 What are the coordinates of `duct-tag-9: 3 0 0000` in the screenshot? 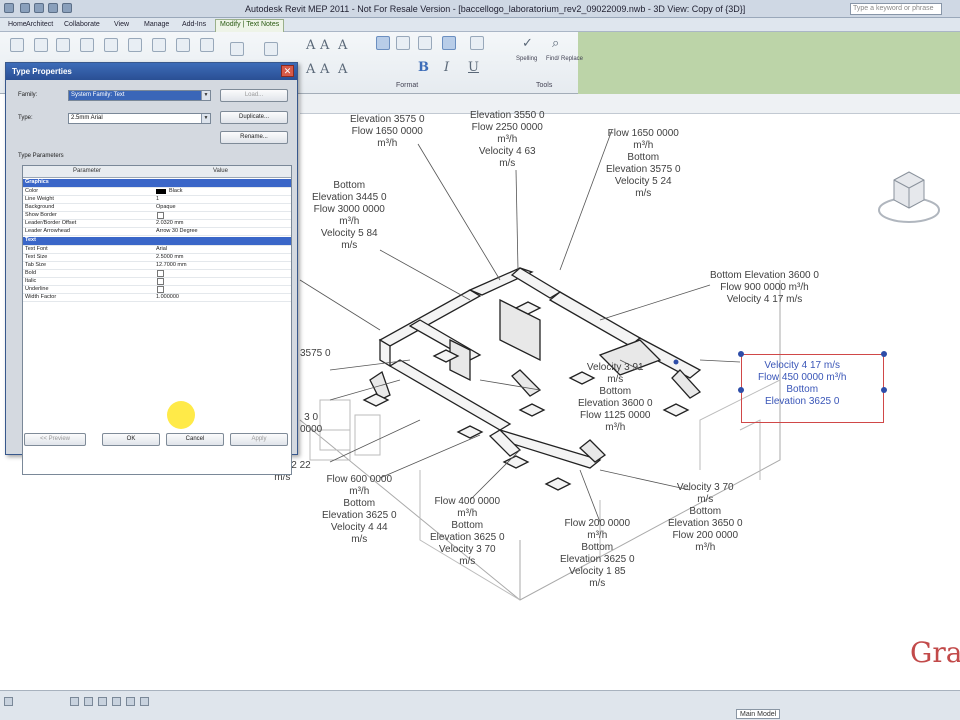 It's located at (311, 424).